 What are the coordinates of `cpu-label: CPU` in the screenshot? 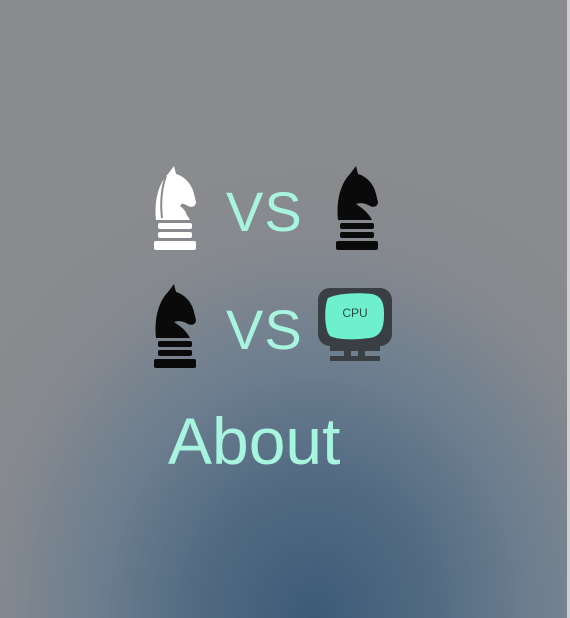 It's located at (355, 313).